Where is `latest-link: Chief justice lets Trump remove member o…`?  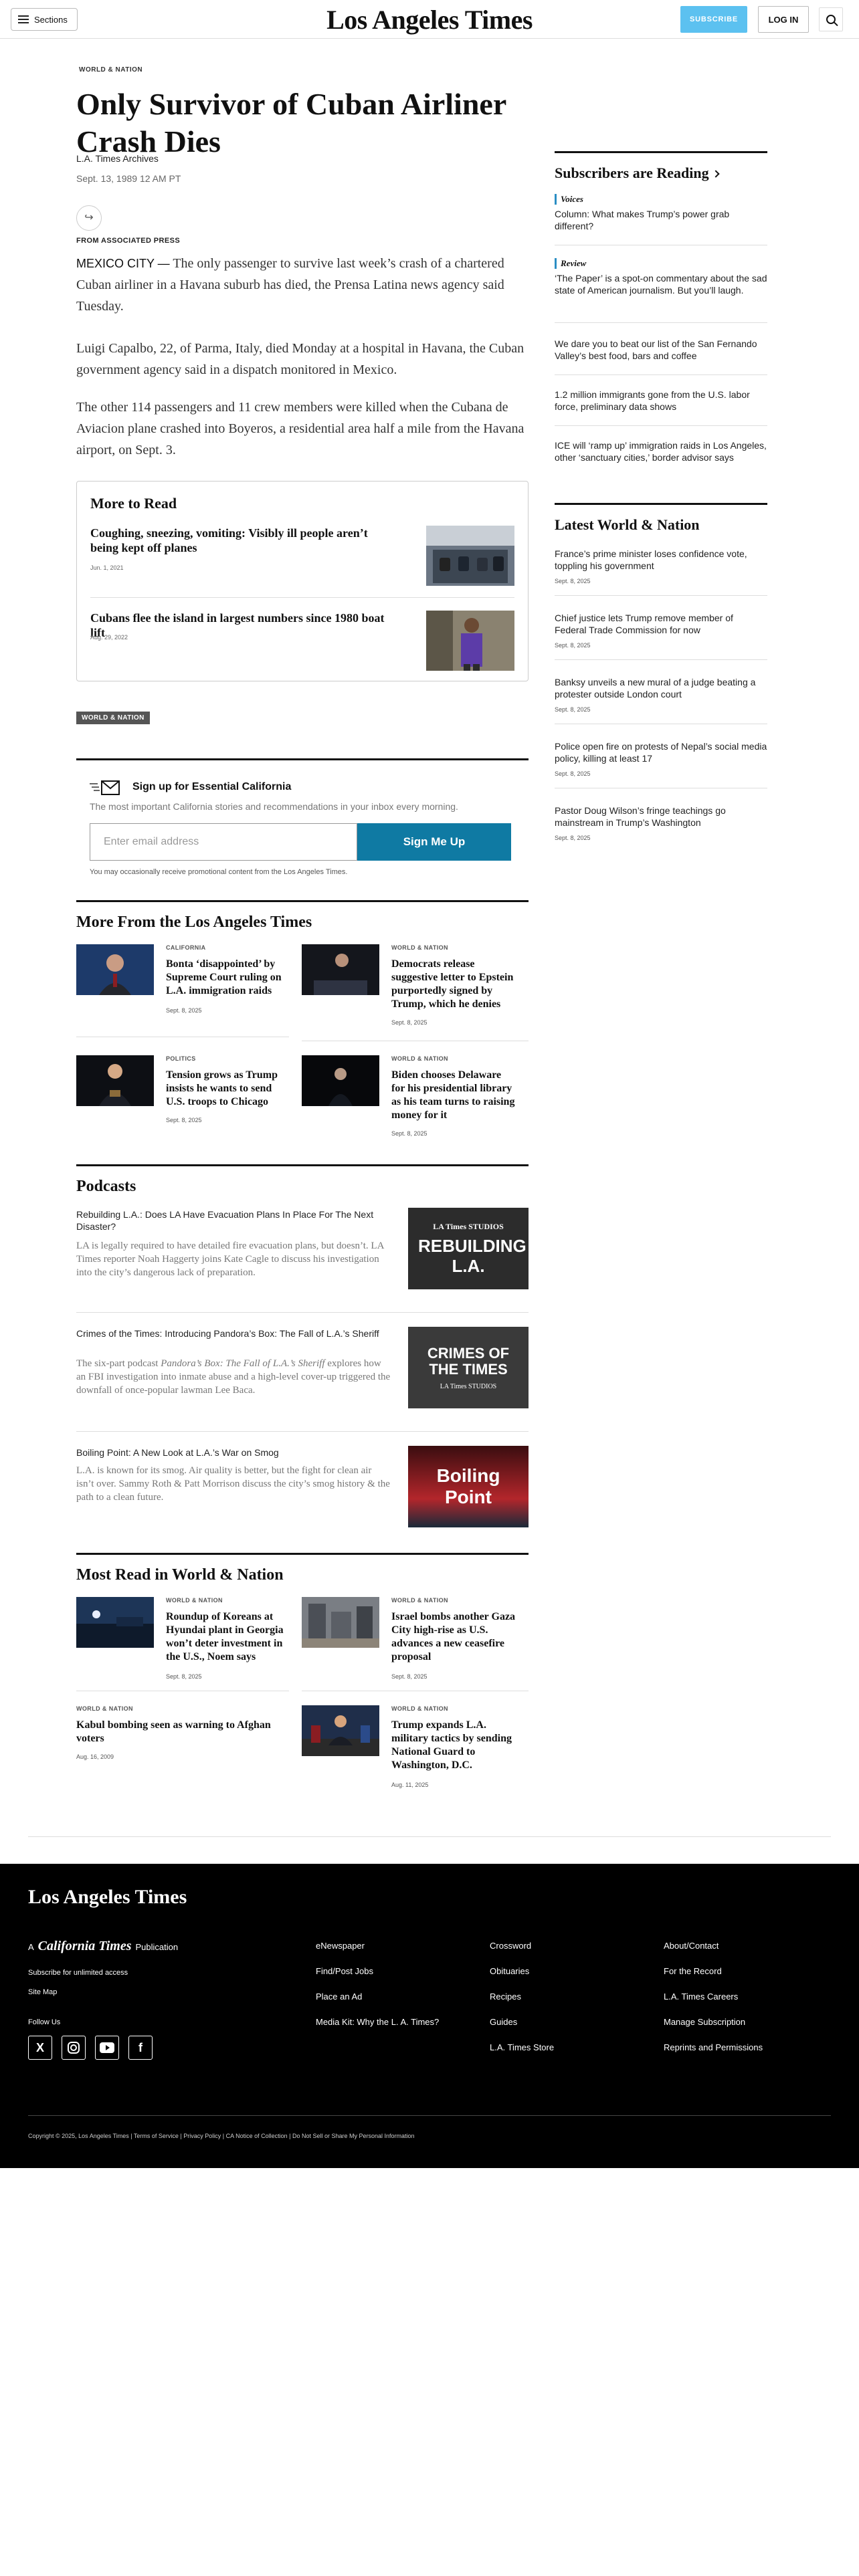
latest-link: Chief justice lets Trump remove member o… is located at coordinates (661, 624).